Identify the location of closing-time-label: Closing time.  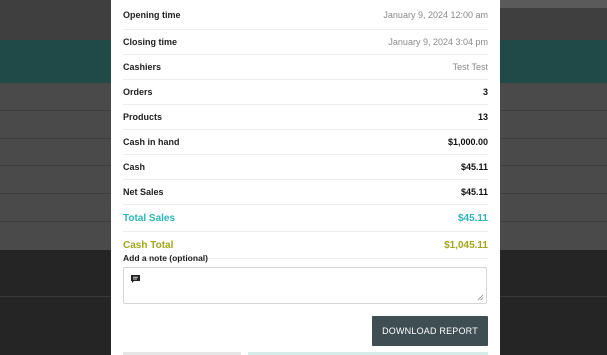
(150, 42).